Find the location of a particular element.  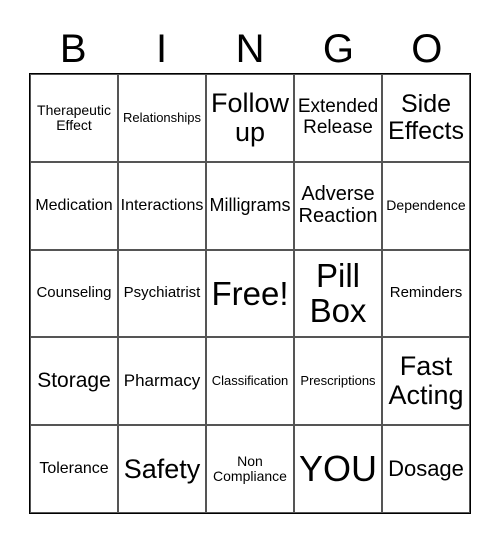

bingo-cell: Therapeutic Effect is located at coordinates (74, 118).